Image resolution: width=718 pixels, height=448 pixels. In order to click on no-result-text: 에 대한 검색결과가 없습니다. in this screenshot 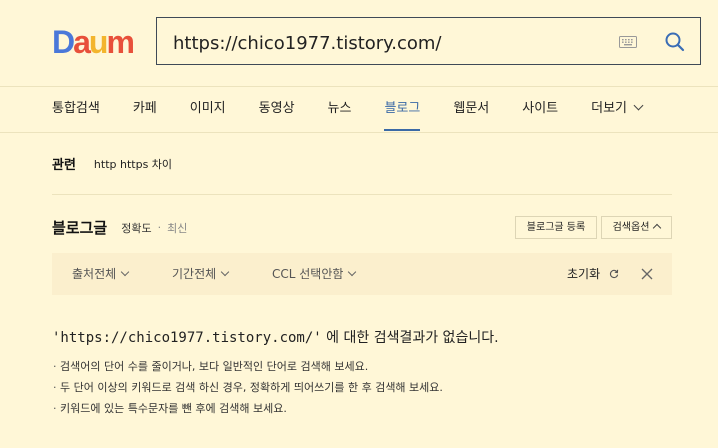, I will do `click(410, 338)`.